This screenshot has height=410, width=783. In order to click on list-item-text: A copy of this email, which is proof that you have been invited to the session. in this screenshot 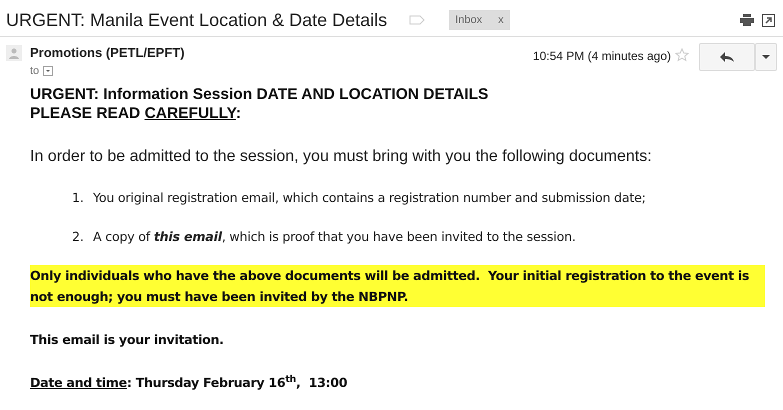, I will do `click(334, 237)`.